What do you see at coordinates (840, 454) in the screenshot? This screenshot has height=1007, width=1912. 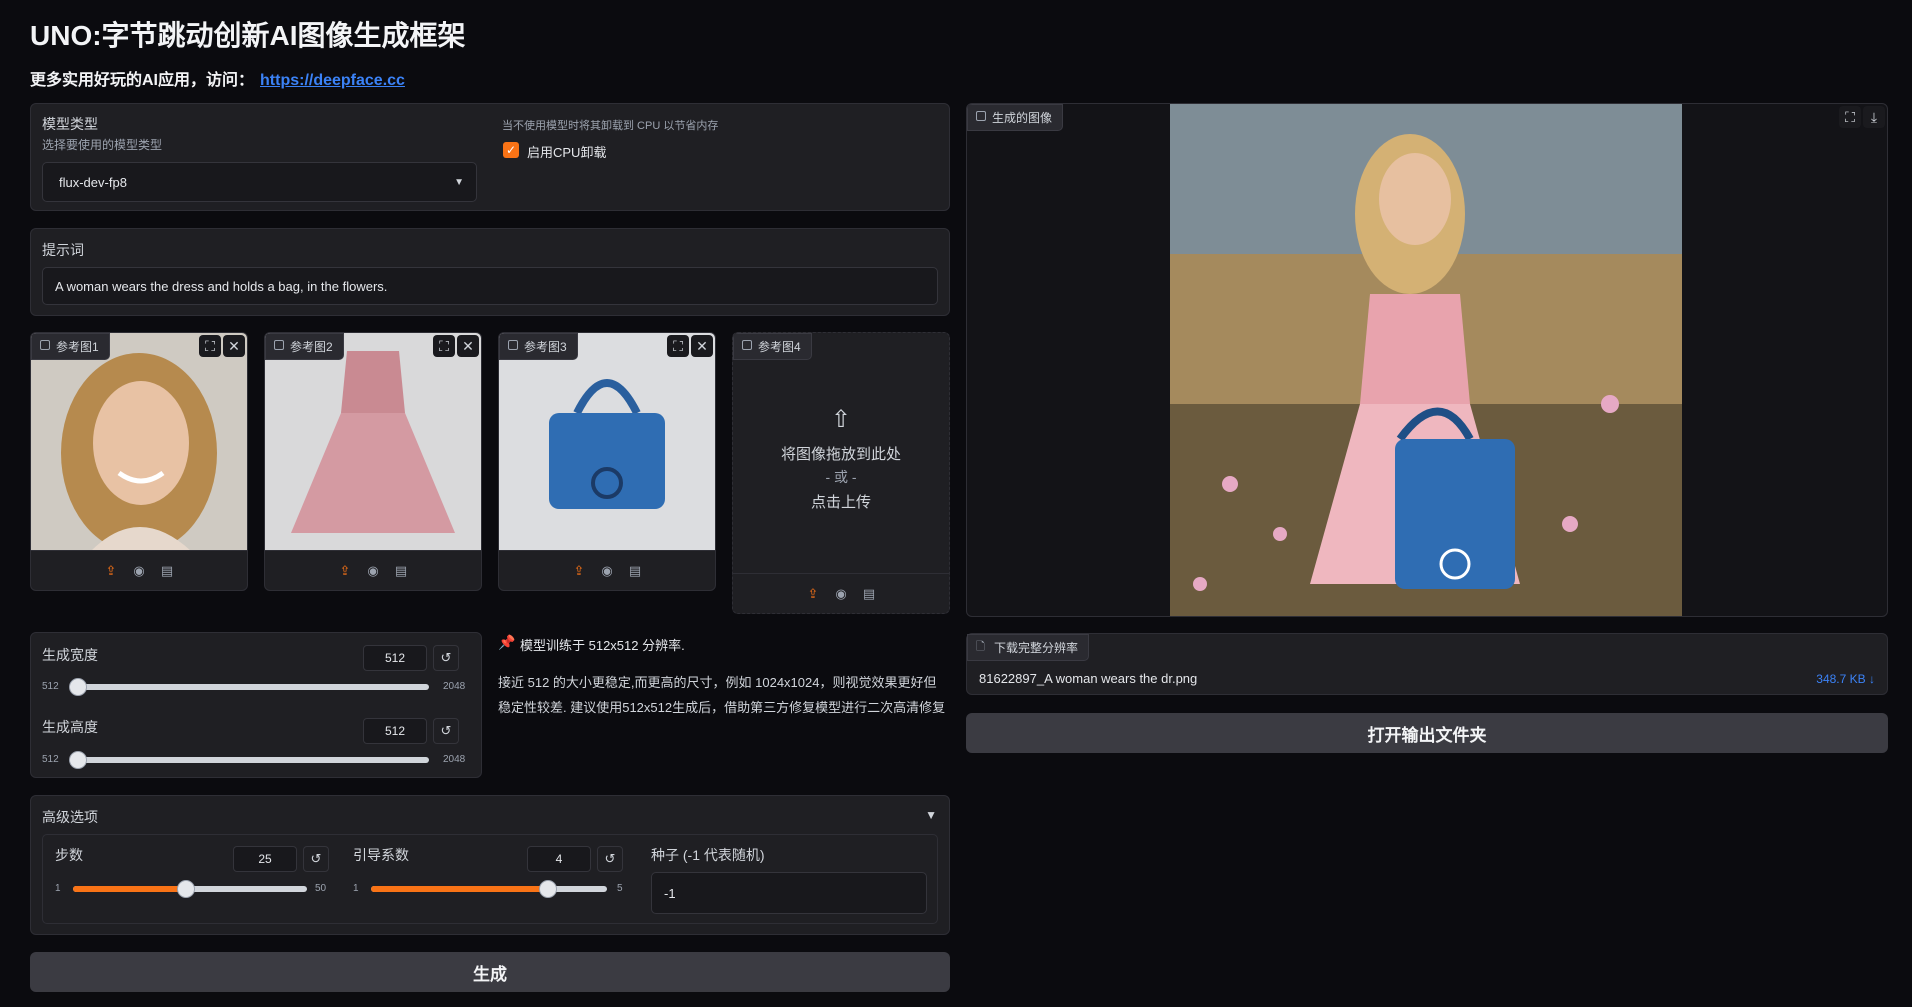 I see `drop-text: 将图像拖放到此处` at bounding box center [840, 454].